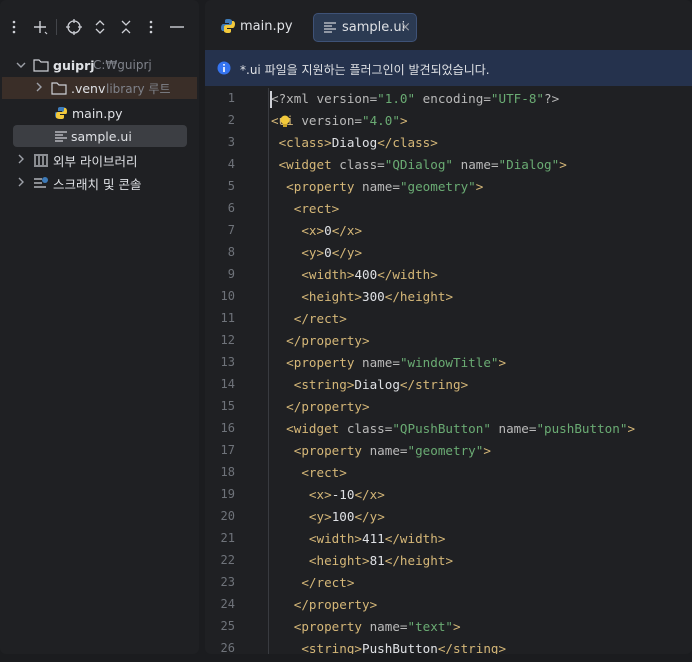 The height and width of the screenshot is (662, 692). I want to click on file-main-py: main.py, so click(97, 113).